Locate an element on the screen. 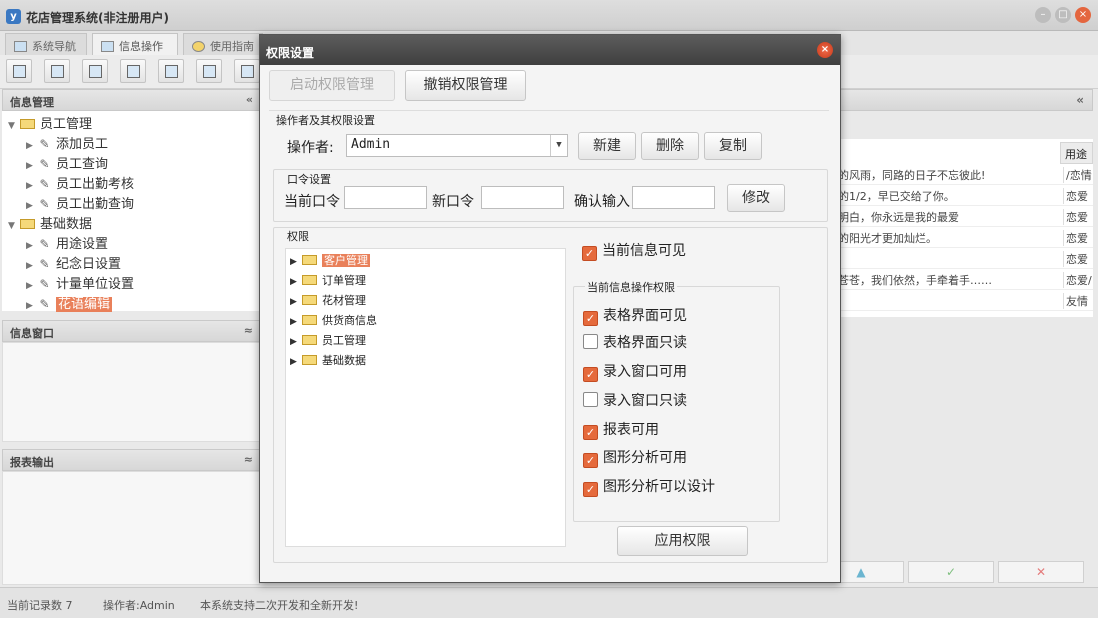 This screenshot has width=1098, height=618. table-tool-button is located at coordinates (57, 71).